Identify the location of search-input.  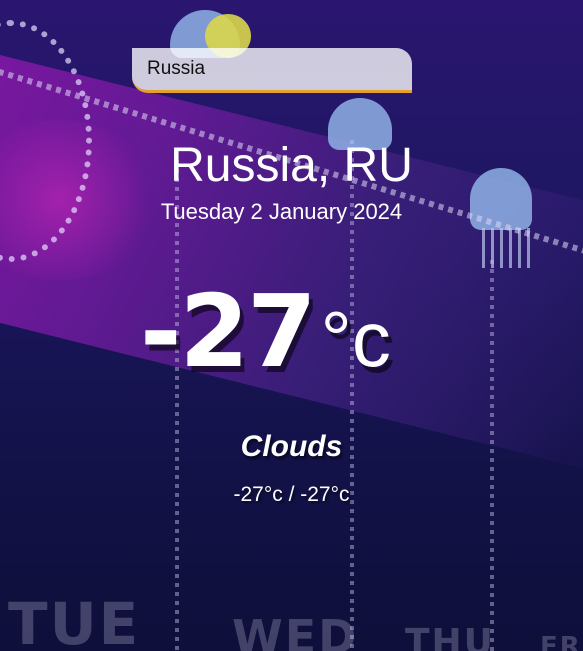
(272, 70).